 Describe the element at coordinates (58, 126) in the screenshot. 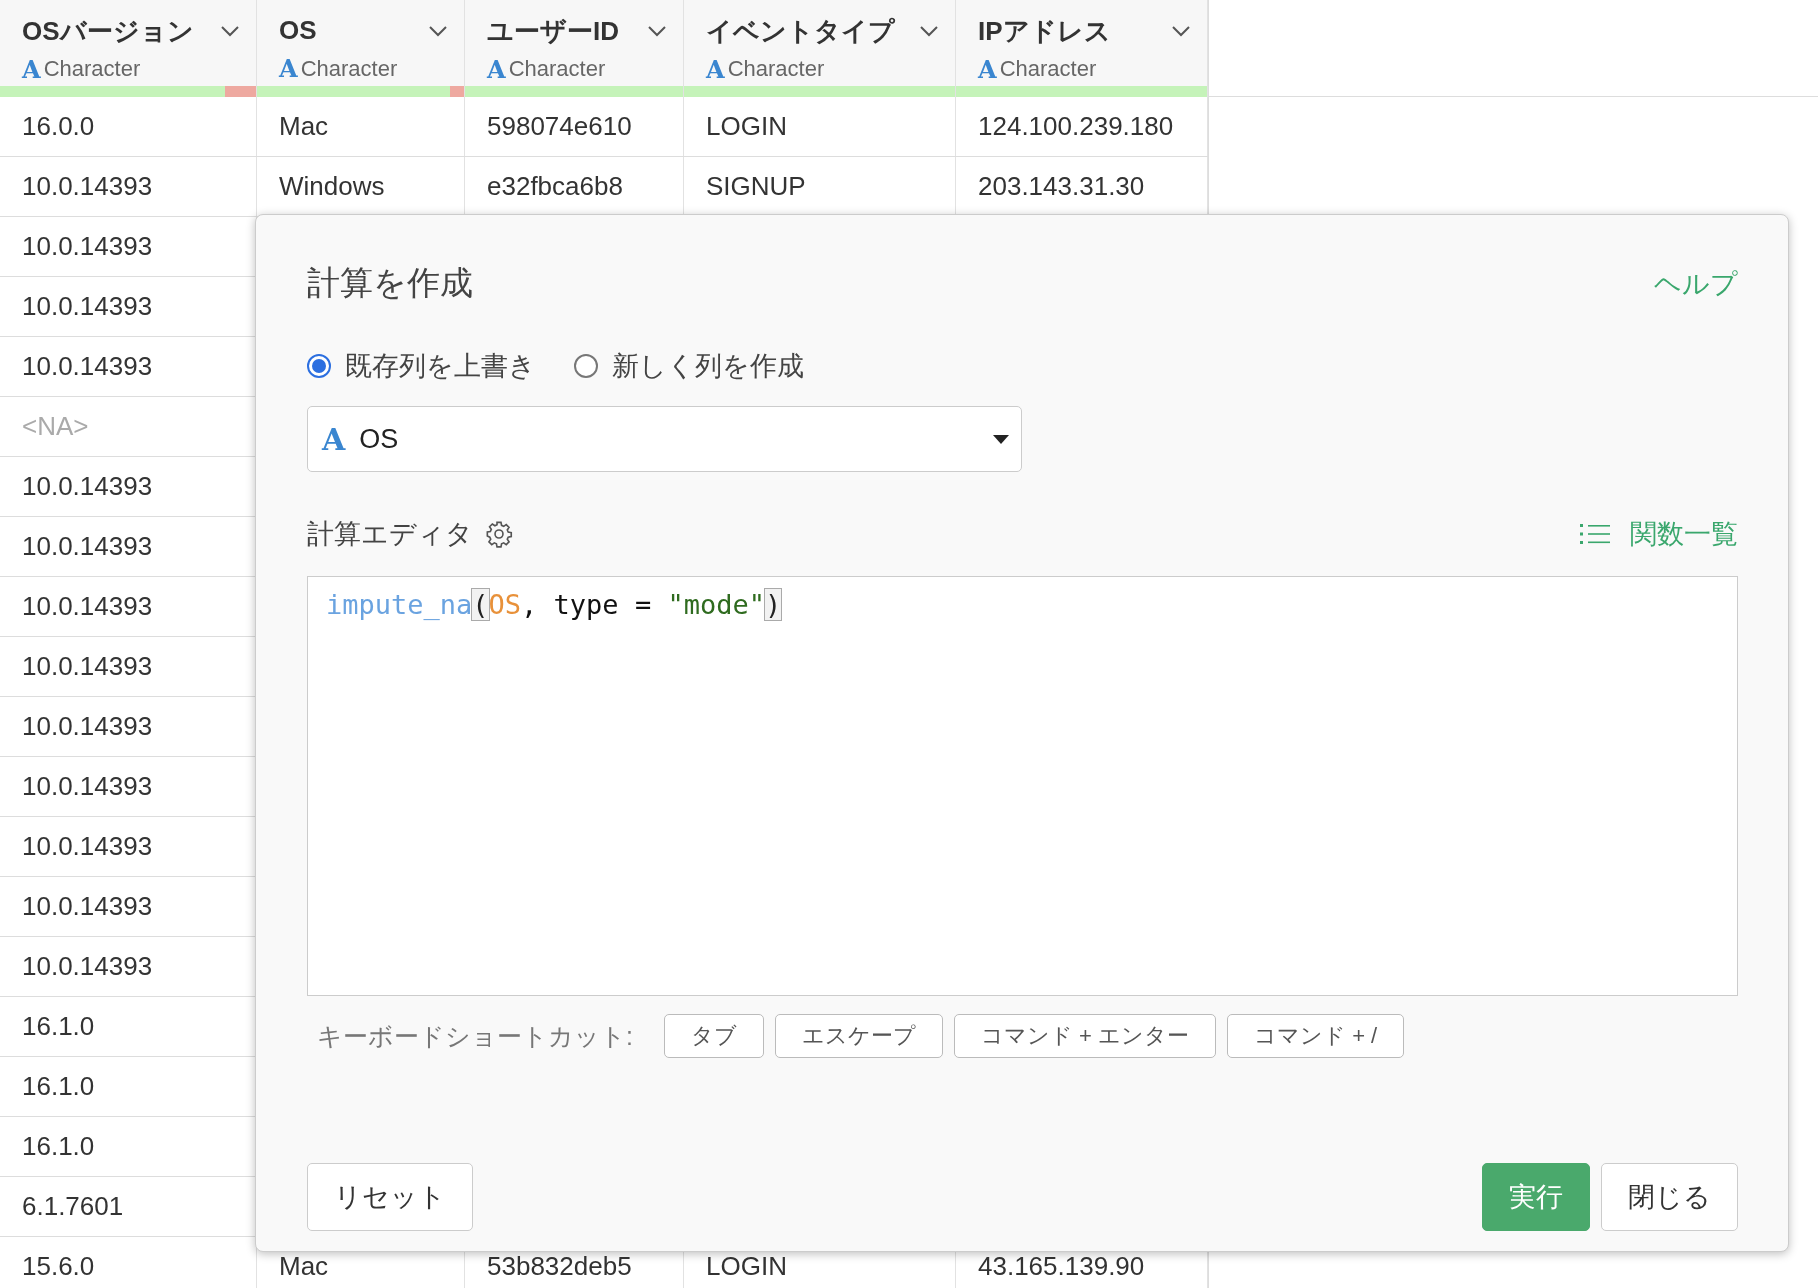

I see `table-cell: 16.0.0` at that location.